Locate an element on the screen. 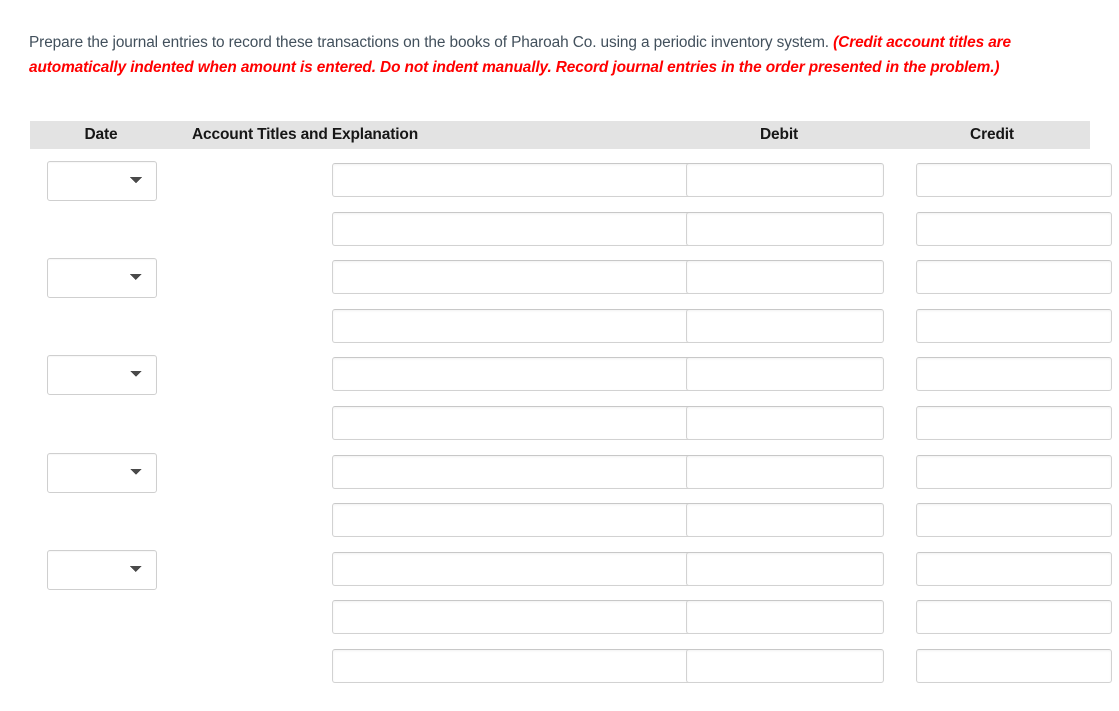  column-header-debit: Debit is located at coordinates (778, 134).